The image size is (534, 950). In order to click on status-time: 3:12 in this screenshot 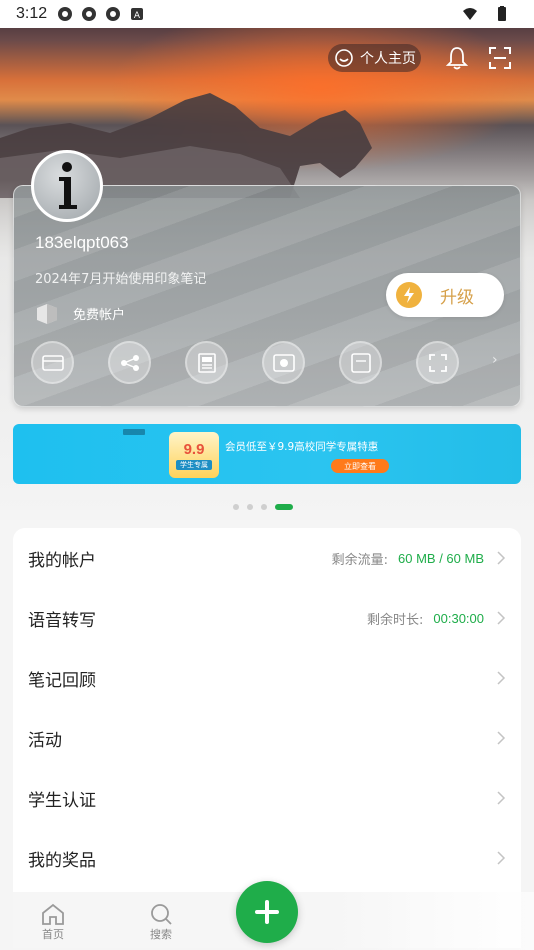, I will do `click(32, 13)`.